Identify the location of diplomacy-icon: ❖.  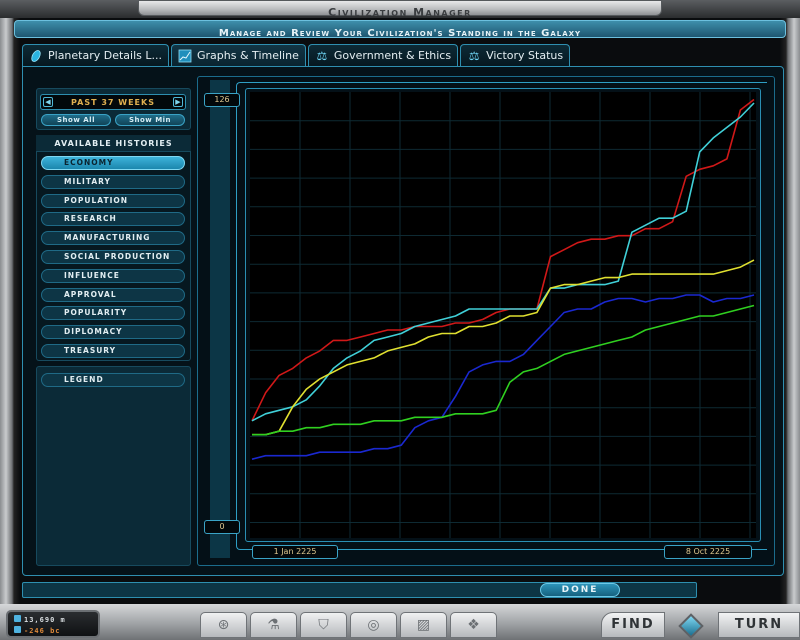
(473, 625).